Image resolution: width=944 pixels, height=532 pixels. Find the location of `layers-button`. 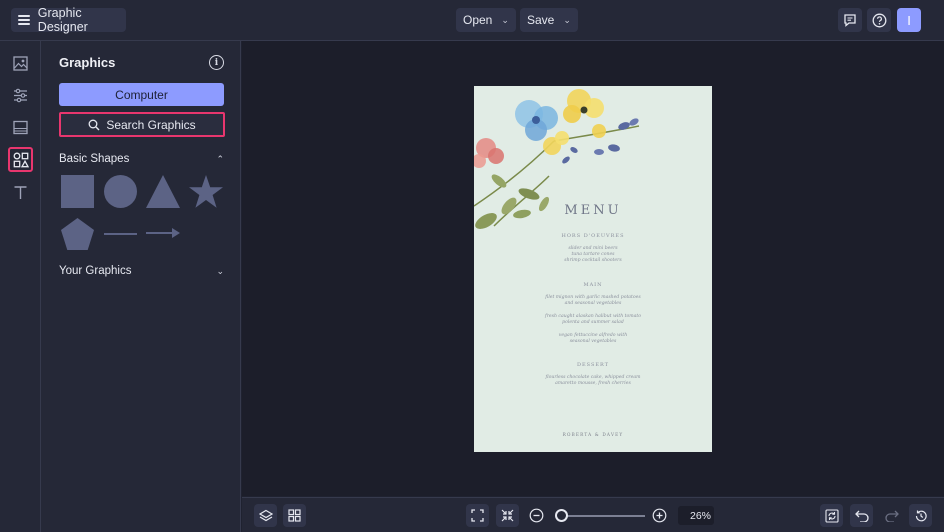

layers-button is located at coordinates (265, 515).